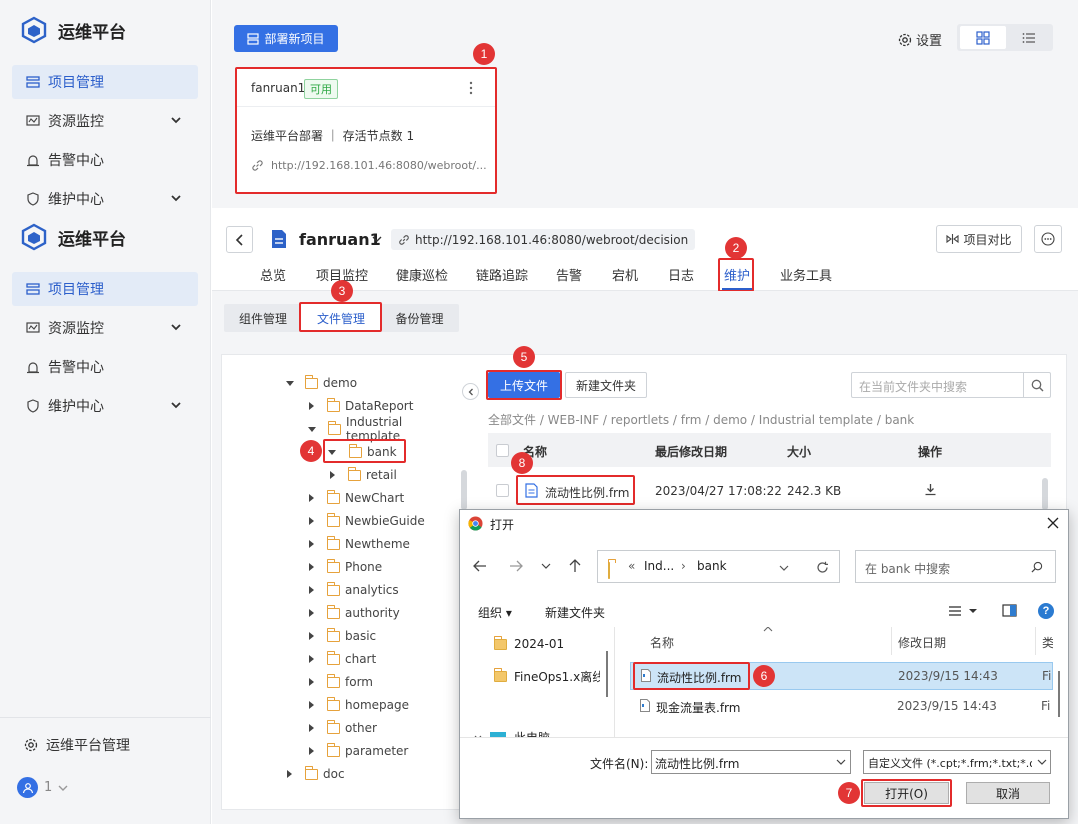 The image size is (1078, 824). Describe the element at coordinates (607, 674) in the screenshot. I see `nav-pane-scrollbar` at that location.